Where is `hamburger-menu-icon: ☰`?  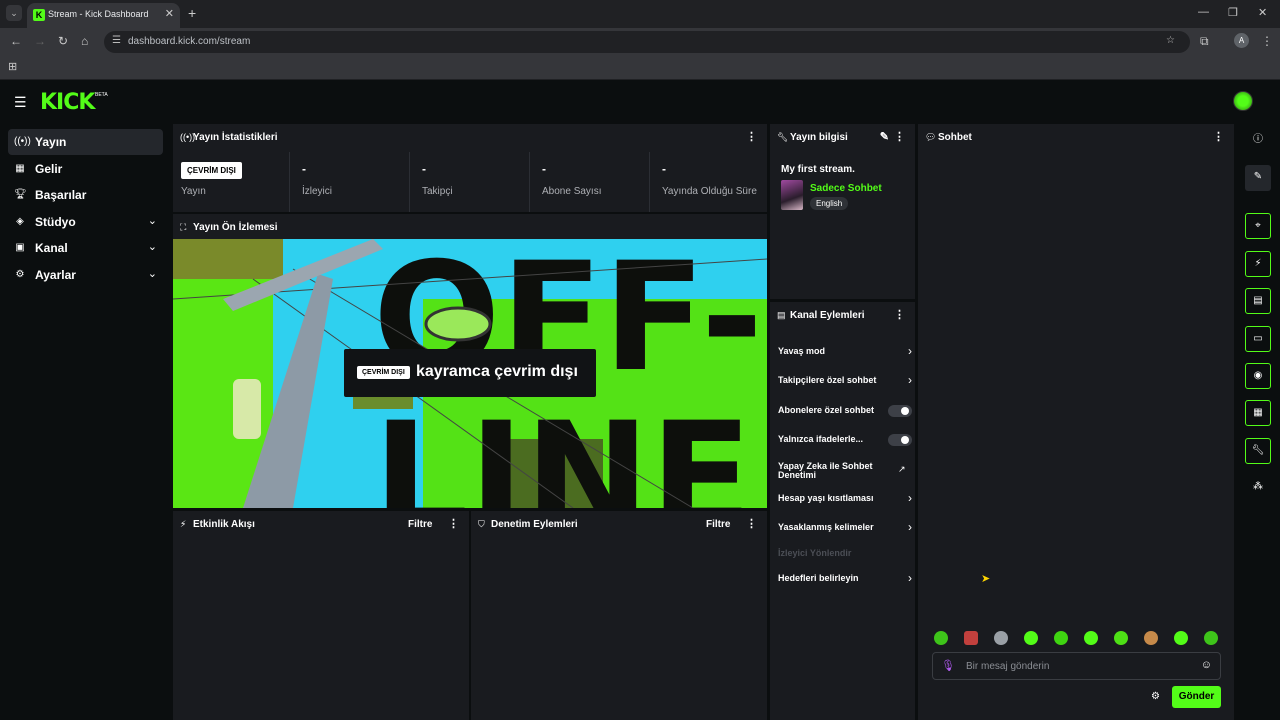 hamburger-menu-icon: ☰ is located at coordinates (20, 102).